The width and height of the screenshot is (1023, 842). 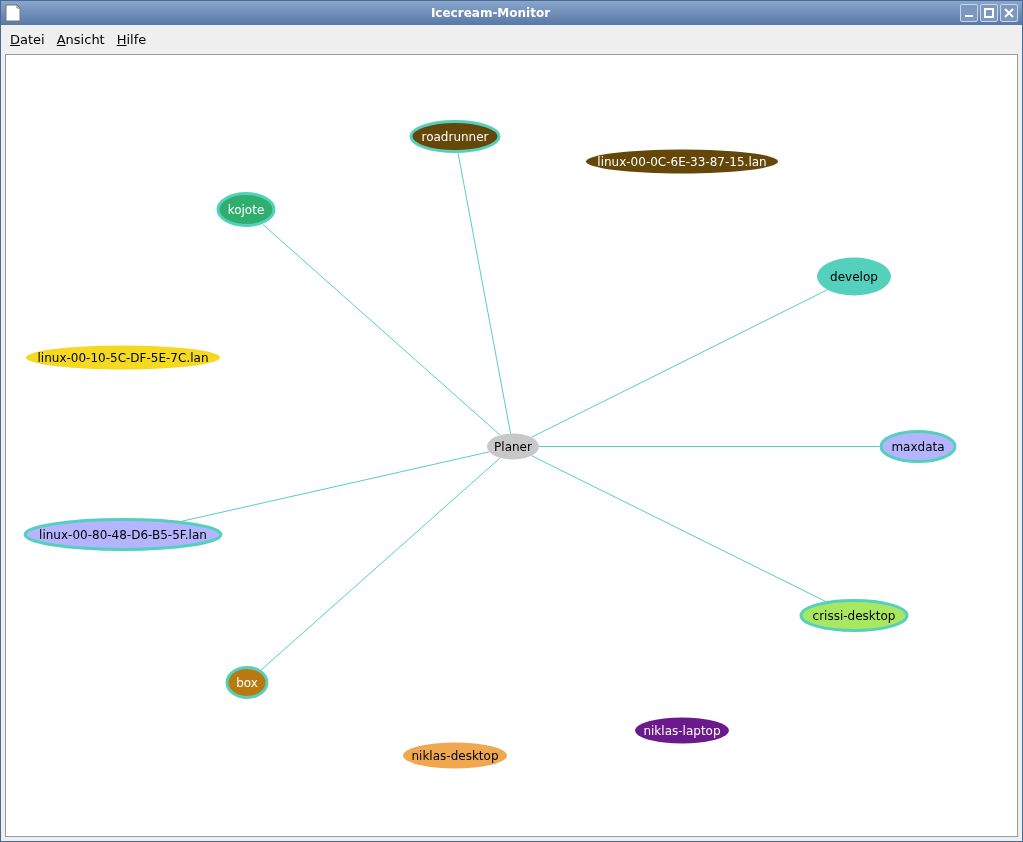 I want to click on minimize-icon, so click(x=969, y=16).